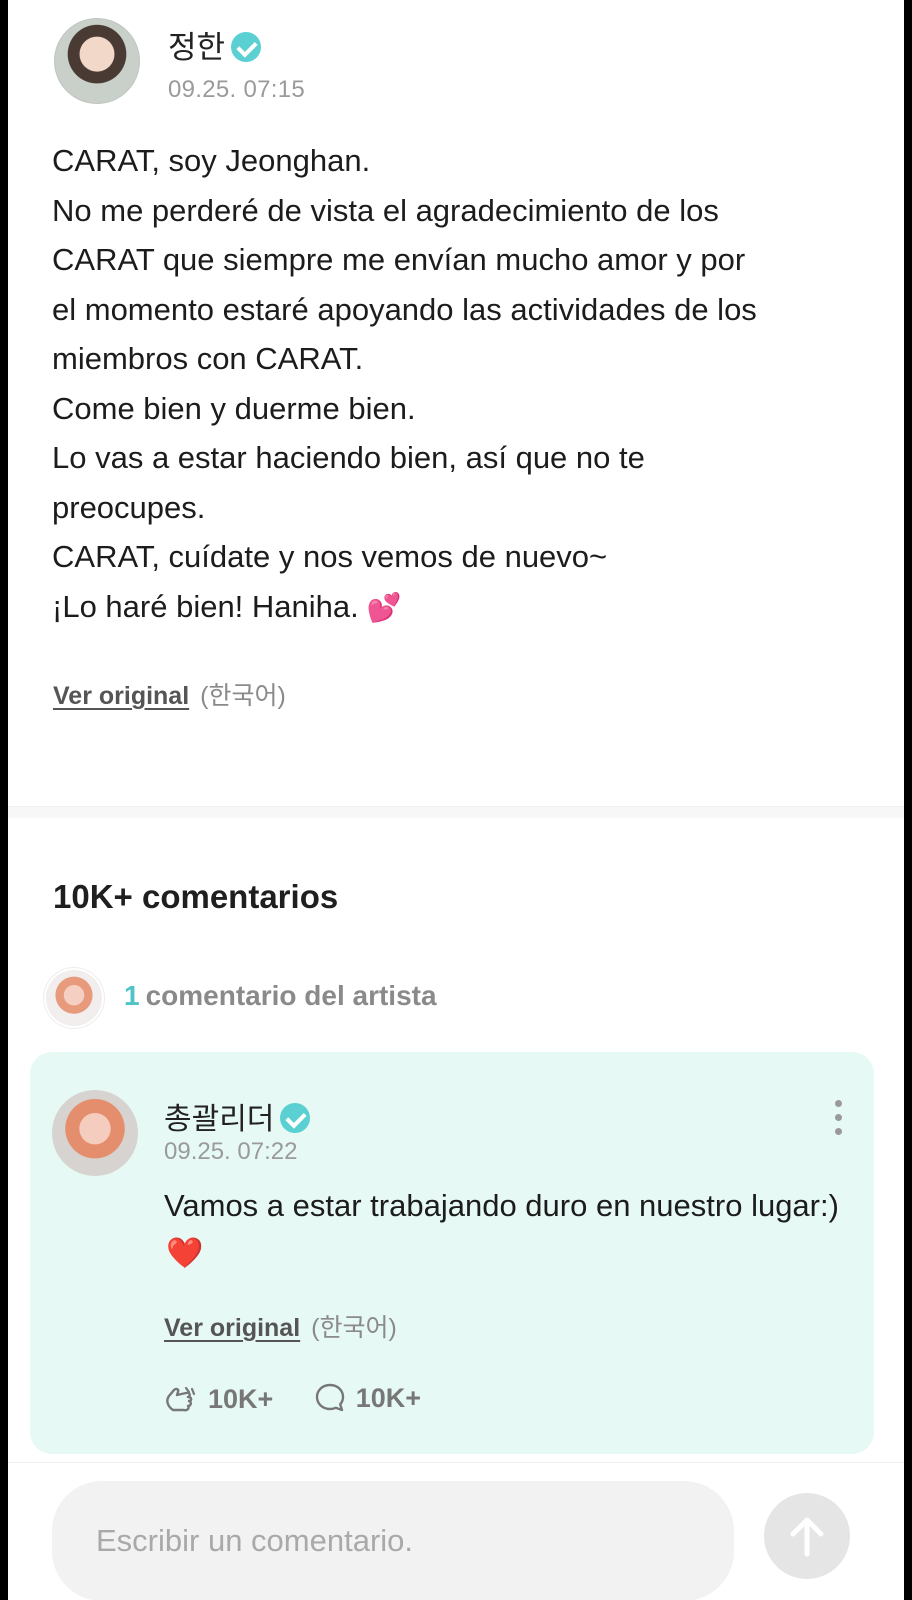 The height and width of the screenshot is (1600, 912). Describe the element at coordinates (231, 1151) in the screenshot. I see `comment-timestamp: 09.25. 07:22` at that location.